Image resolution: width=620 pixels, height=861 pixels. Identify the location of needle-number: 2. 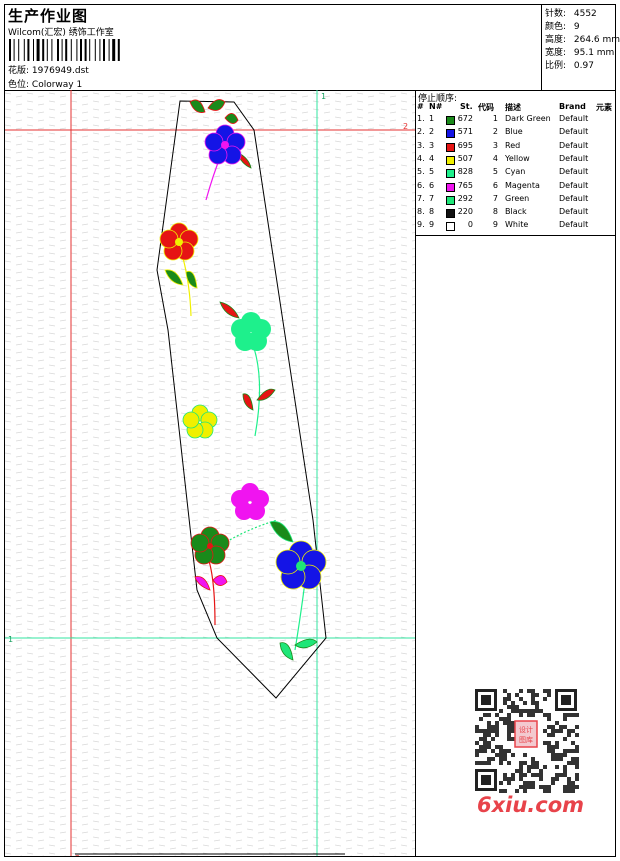
(432, 132).